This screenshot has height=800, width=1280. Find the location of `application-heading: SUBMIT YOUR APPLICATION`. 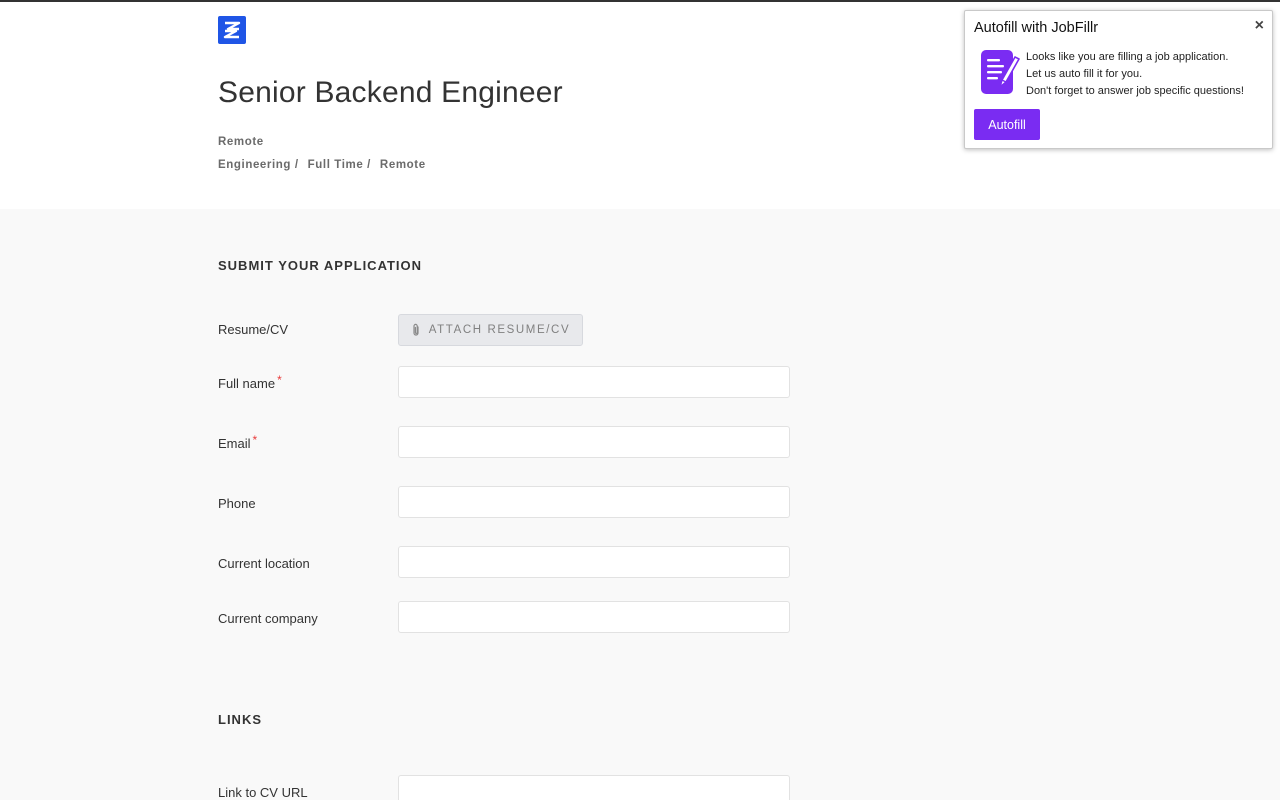

application-heading: SUBMIT YOUR APPLICATION is located at coordinates (320, 265).